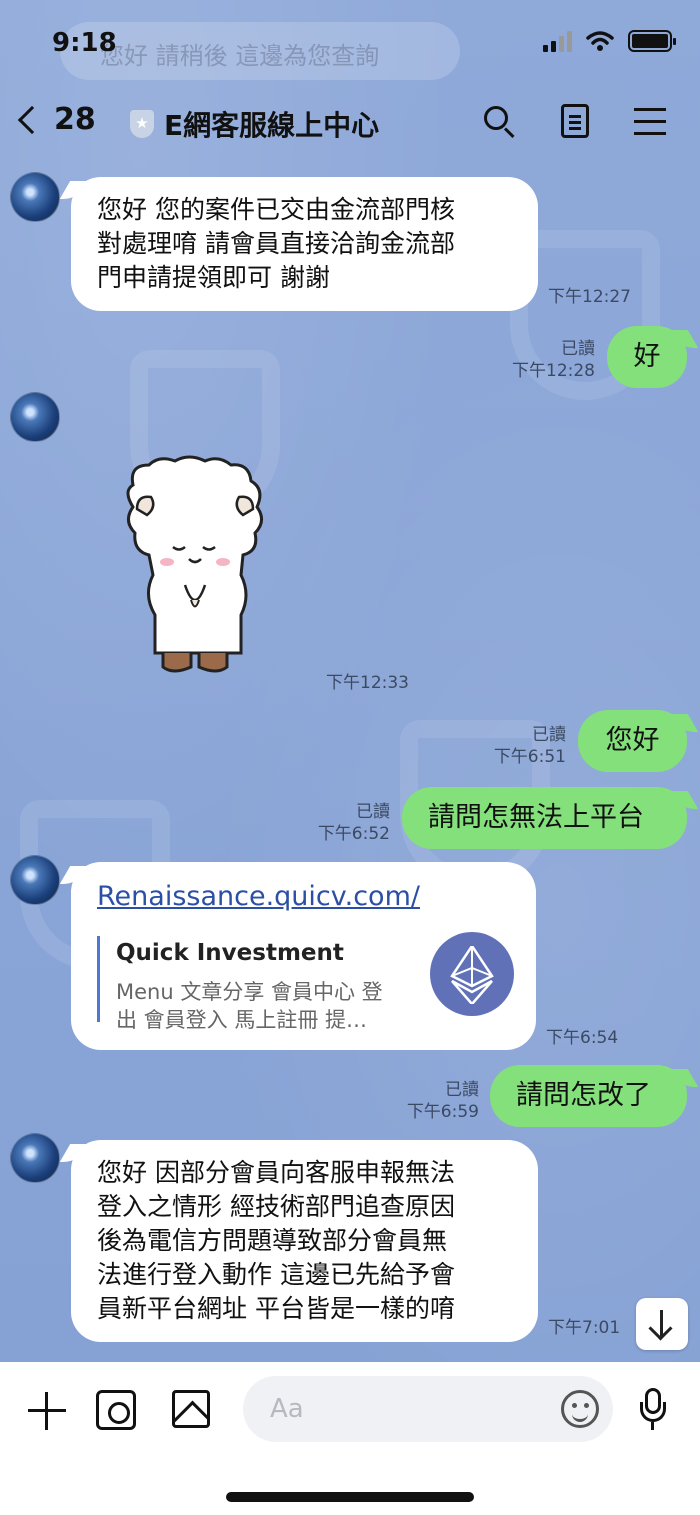  Describe the element at coordinates (272, 1240) in the screenshot. I see `message-line: 後為電信方問題導致部分會員無` at that location.